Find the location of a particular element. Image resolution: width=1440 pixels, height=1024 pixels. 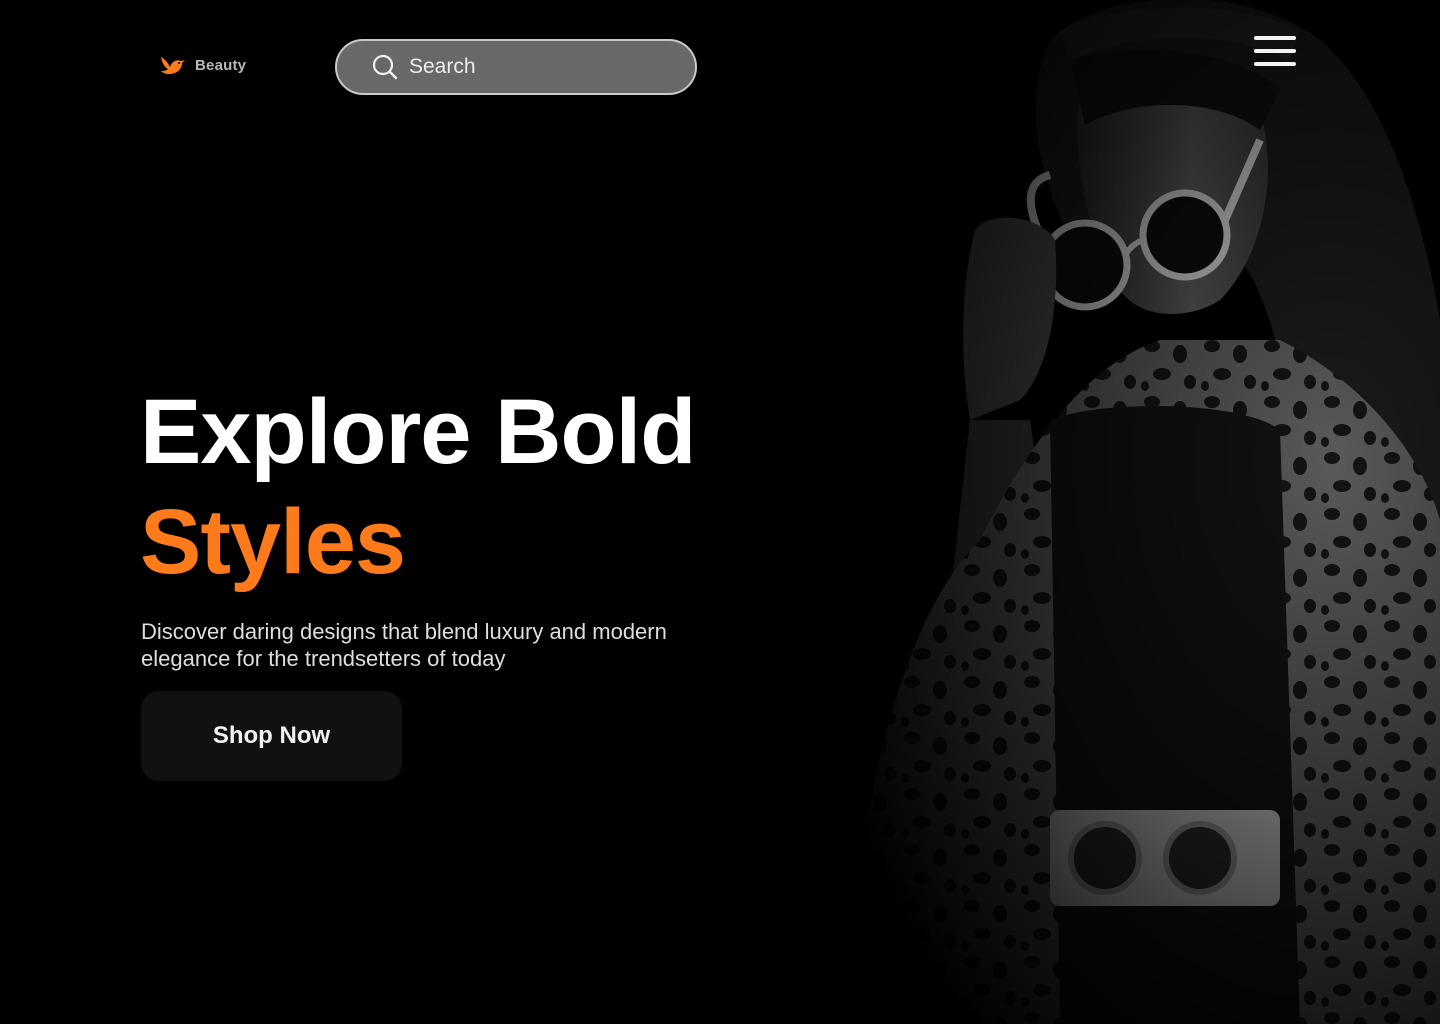

brand-name: Beauty is located at coordinates (221, 65).